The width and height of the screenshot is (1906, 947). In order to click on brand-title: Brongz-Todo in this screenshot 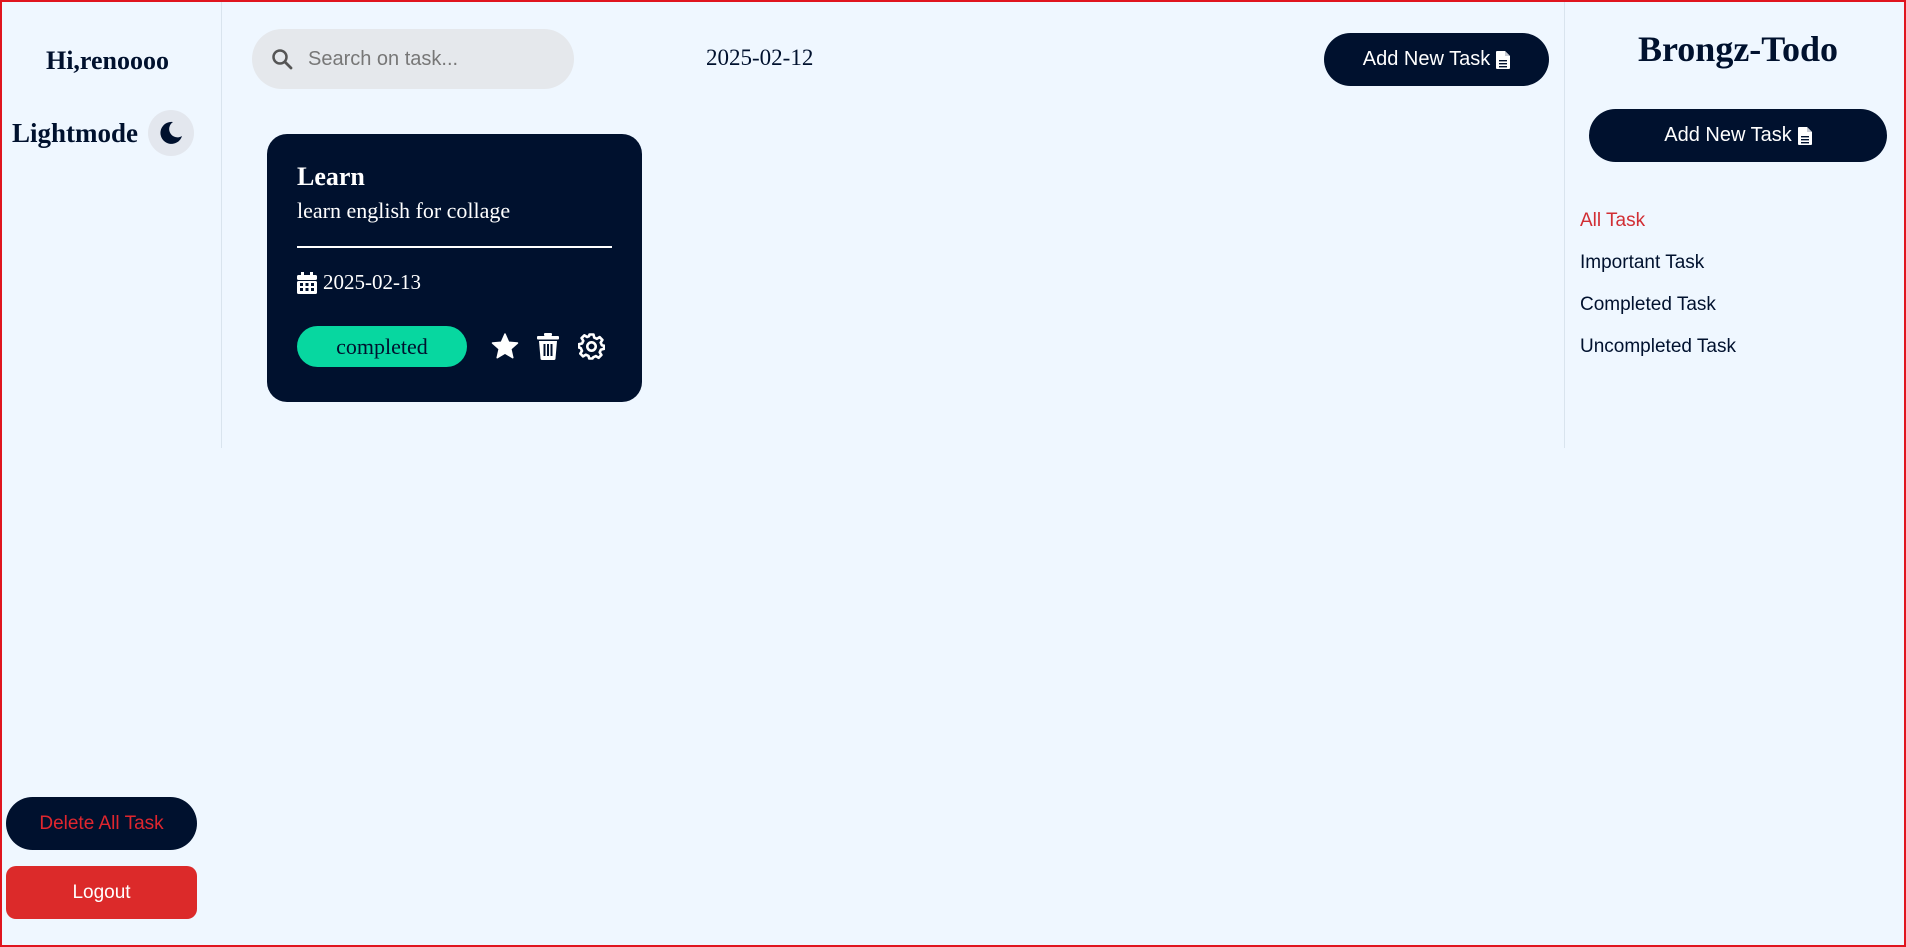, I will do `click(1738, 49)`.